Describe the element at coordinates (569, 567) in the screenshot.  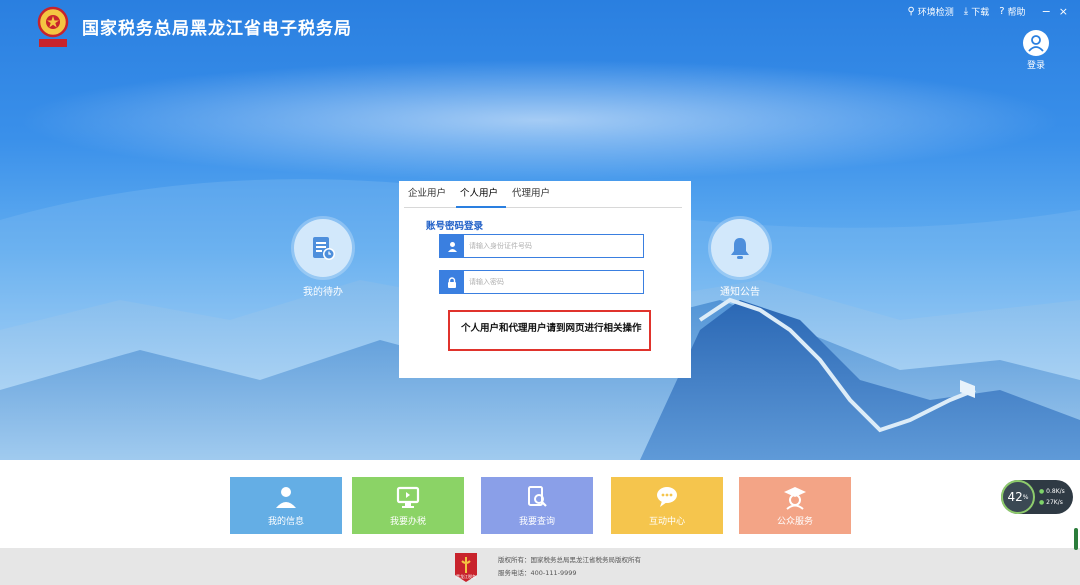
I see `footer-text: 版权所有：国家税务总局黑龙江省税务局版权所有 服务电话：400-111-9999` at that location.